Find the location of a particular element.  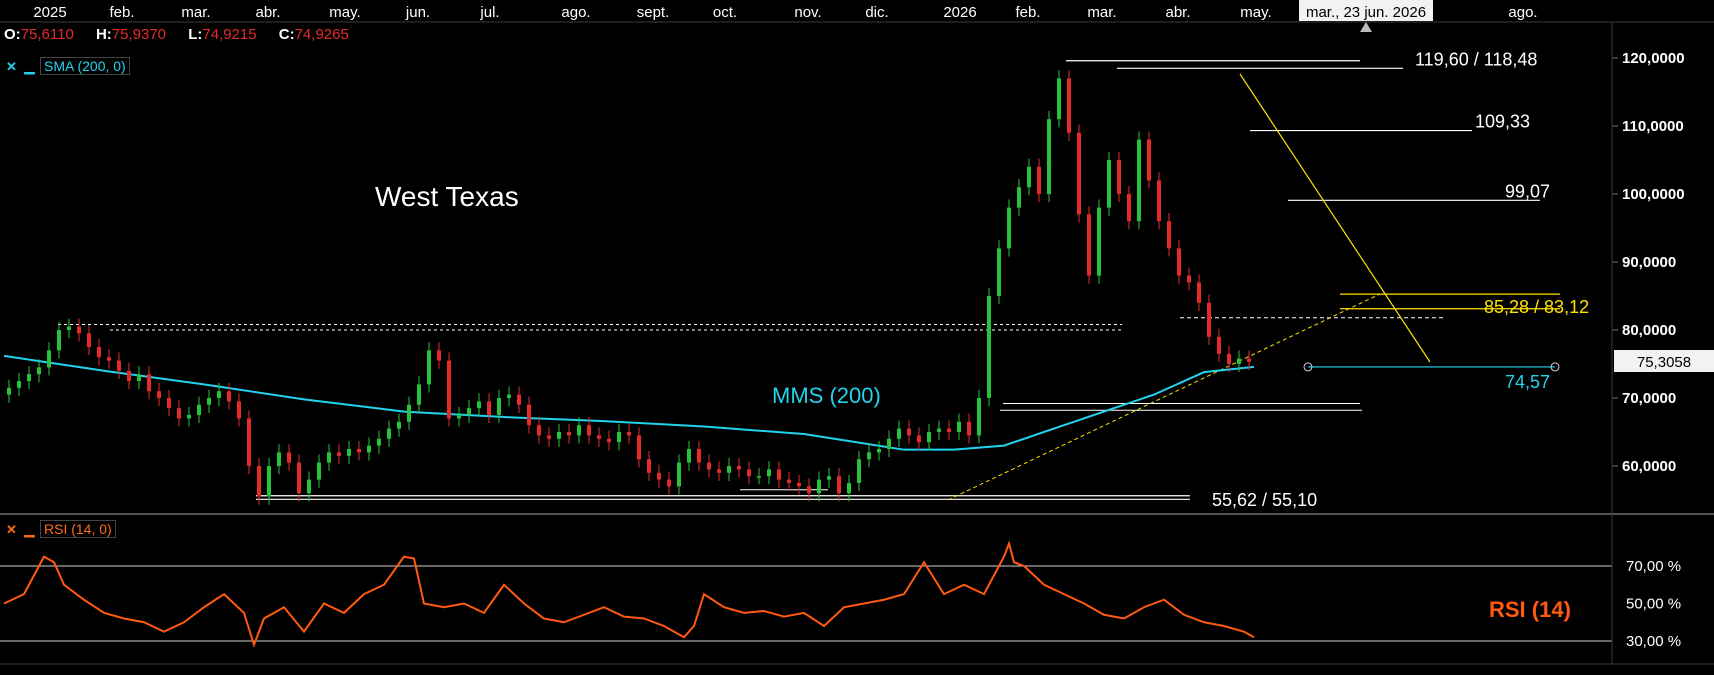

rsi-pane is located at coordinates (806, 603).